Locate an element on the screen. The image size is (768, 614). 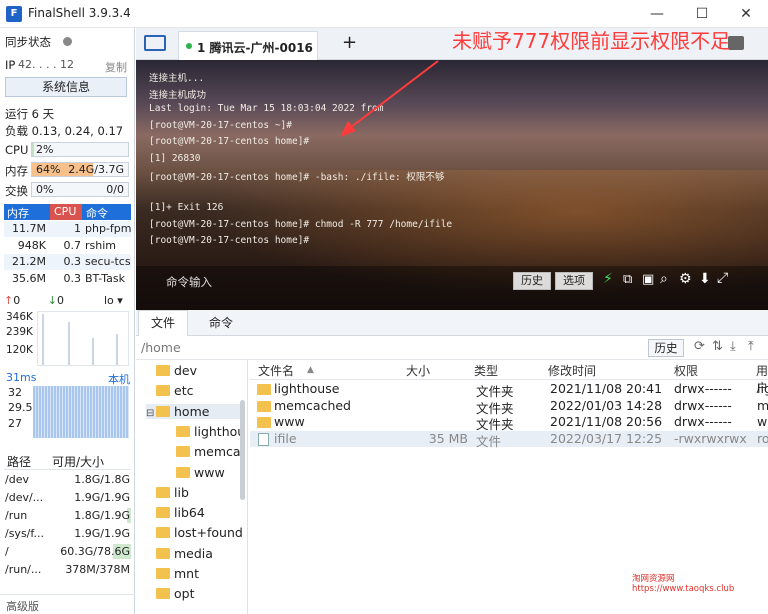
tree-item-lostfound: lost+found is located at coordinates (194, 532).